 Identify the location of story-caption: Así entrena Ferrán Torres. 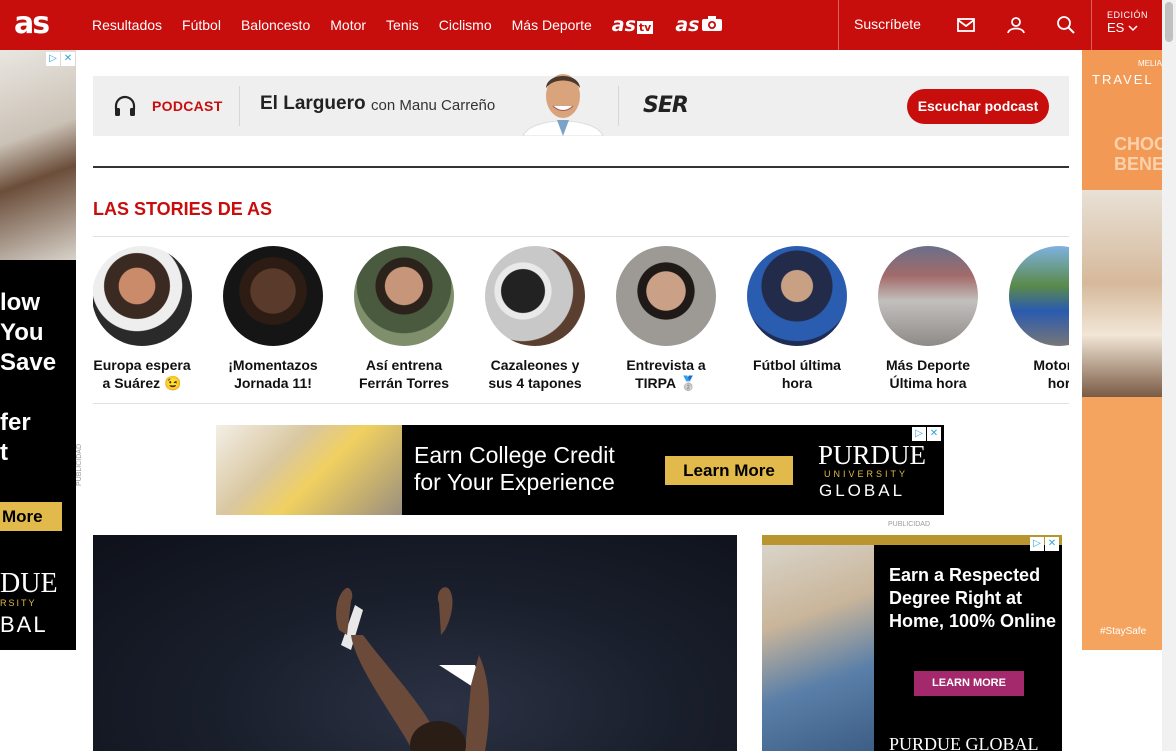
(404, 374).